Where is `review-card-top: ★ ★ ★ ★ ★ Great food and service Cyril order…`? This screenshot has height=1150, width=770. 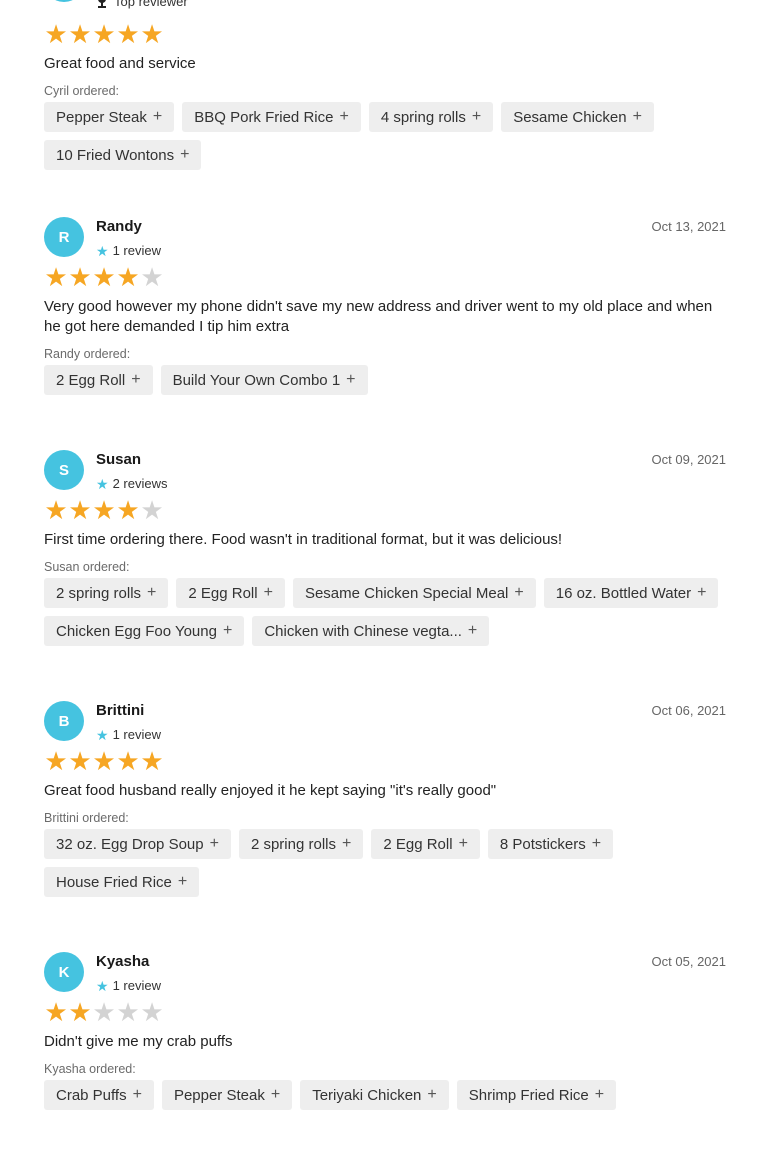
review-card-top: ★ ★ ★ ★ ★ Great food and service Cyril order… is located at coordinates (385, 94).